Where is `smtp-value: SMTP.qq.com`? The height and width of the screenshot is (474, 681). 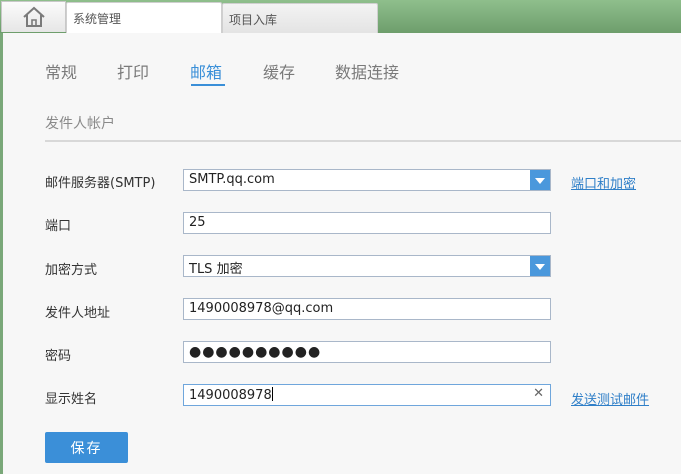 smtp-value: SMTP.qq.com is located at coordinates (232, 179).